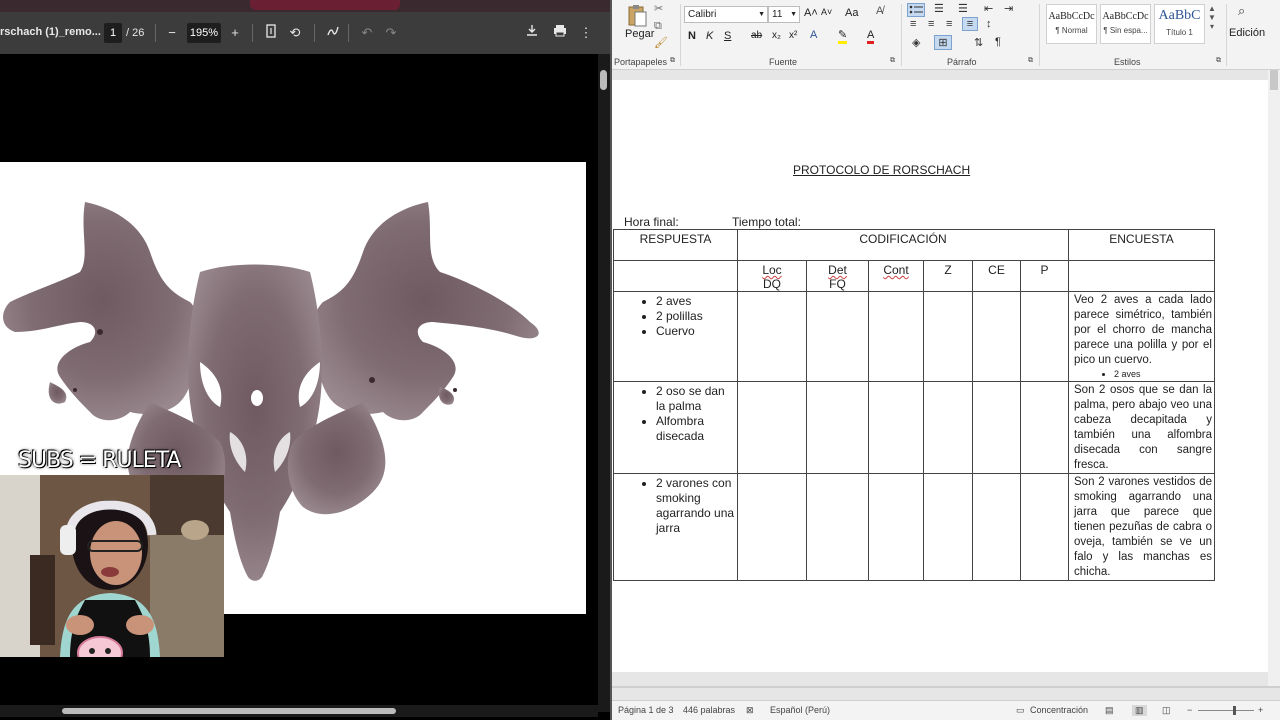  Describe the element at coordinates (1179, 24) in the screenshot. I see `style-heading-1: AaBbC Título 1` at that location.